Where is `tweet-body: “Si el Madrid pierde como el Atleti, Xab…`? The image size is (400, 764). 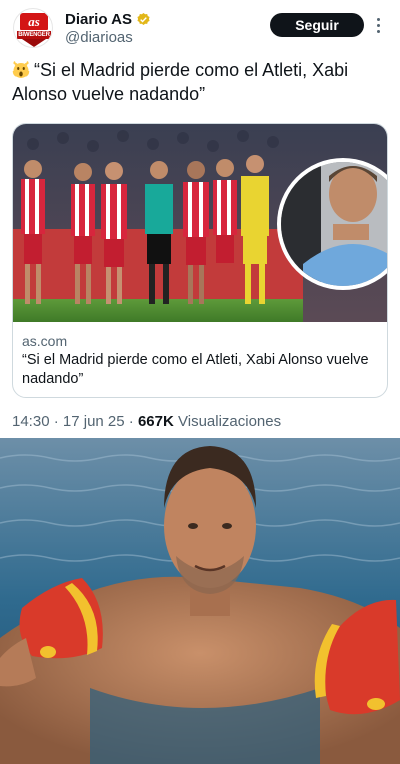 tweet-body: “Si el Madrid pierde como el Atleti, Xab… is located at coordinates (180, 82).